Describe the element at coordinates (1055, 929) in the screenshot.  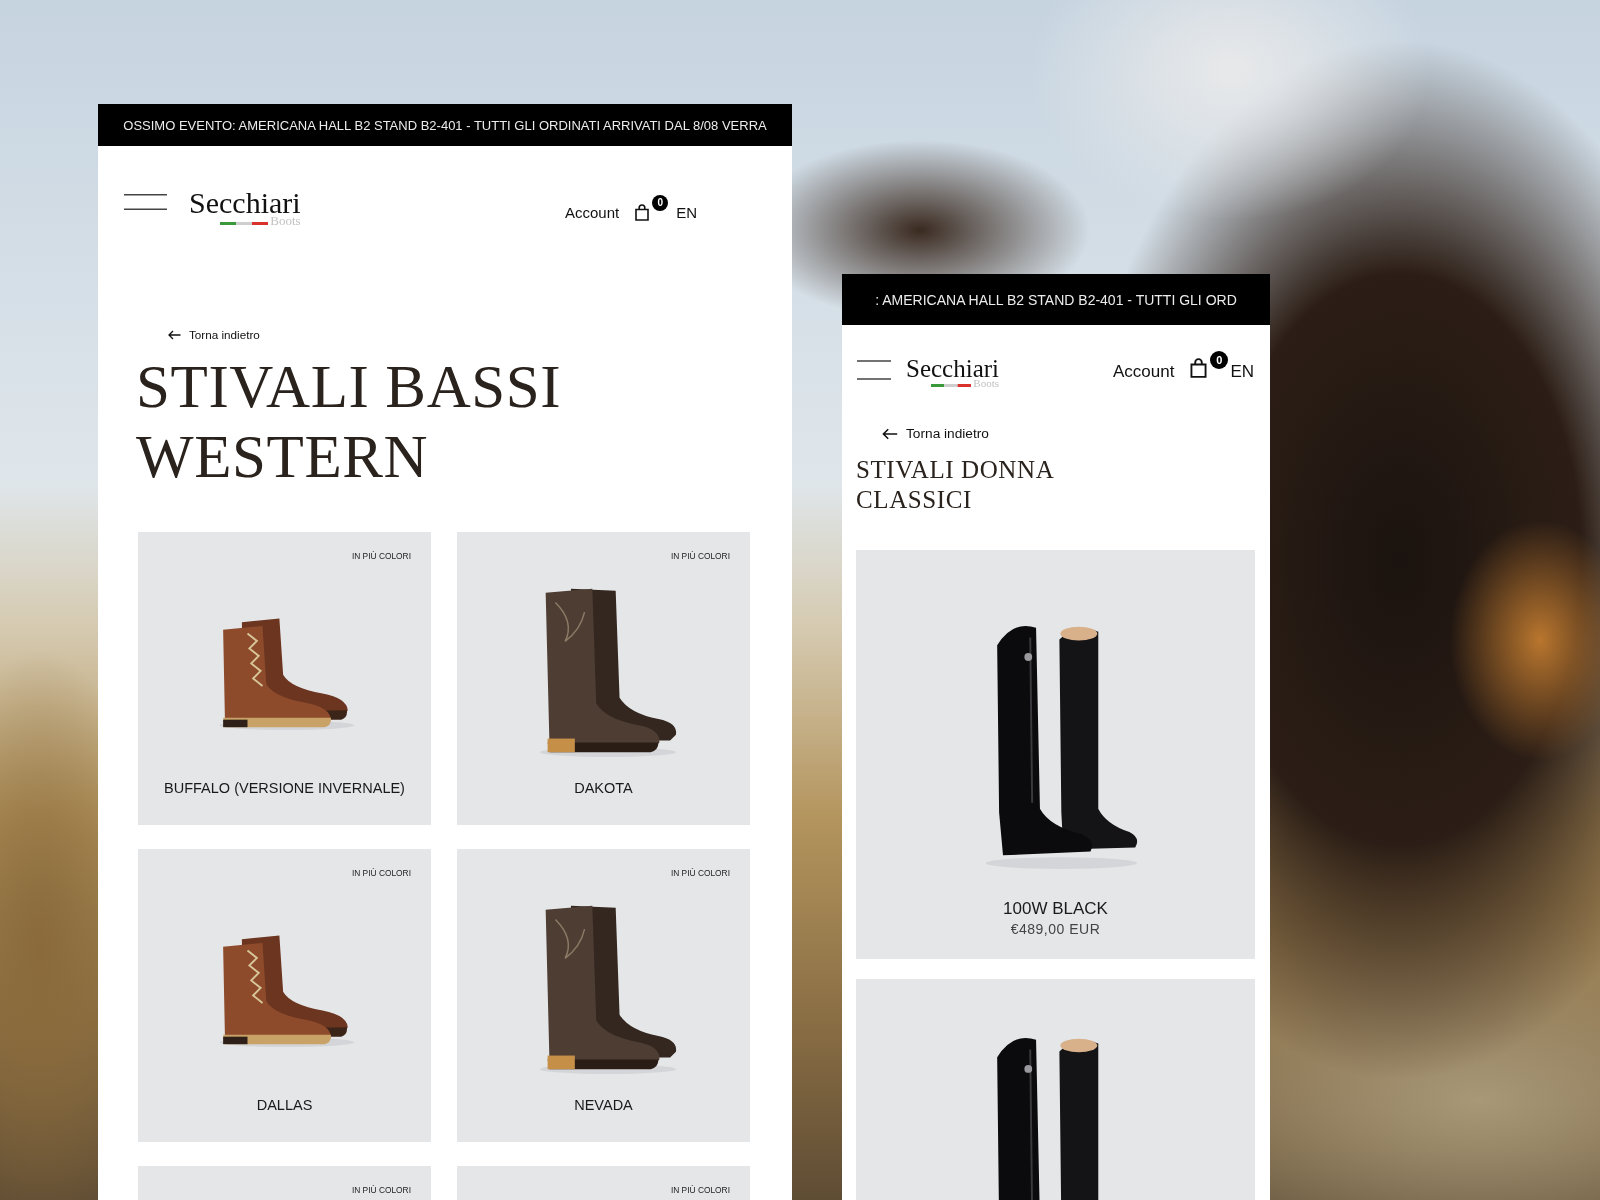
I see `product-price: €489,00 EUR` at that location.